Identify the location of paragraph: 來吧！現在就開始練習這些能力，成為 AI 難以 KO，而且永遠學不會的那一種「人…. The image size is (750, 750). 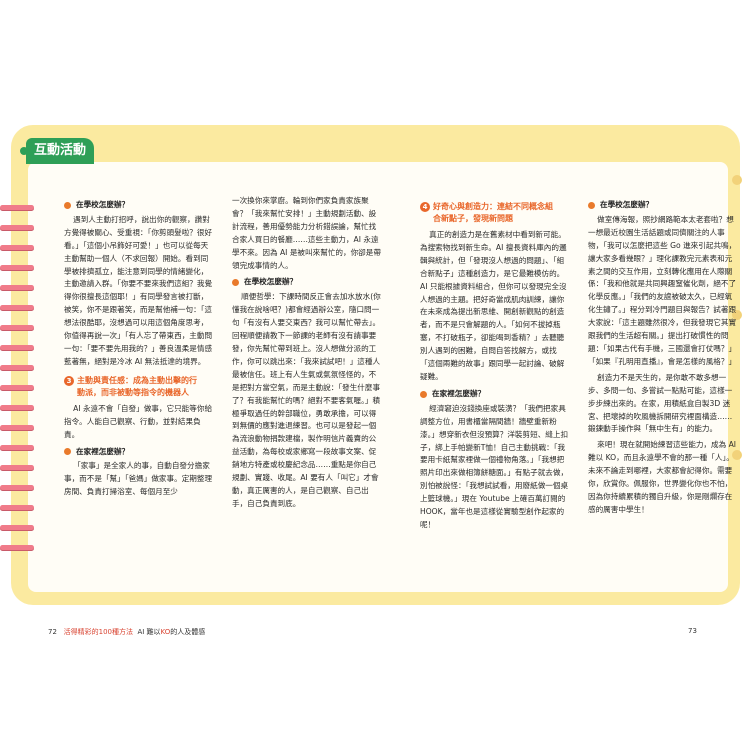
(662, 477).